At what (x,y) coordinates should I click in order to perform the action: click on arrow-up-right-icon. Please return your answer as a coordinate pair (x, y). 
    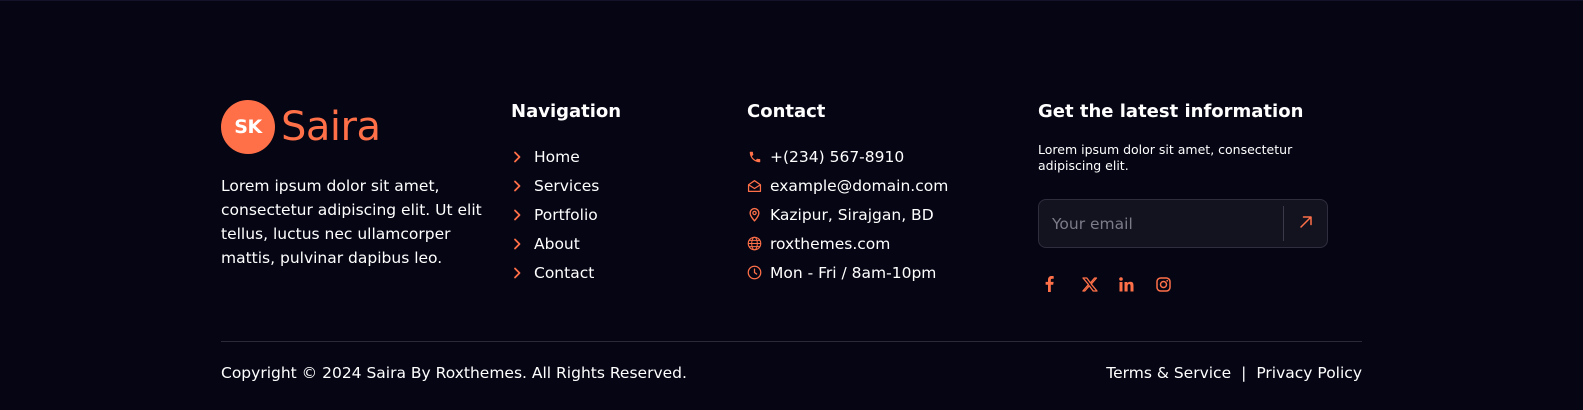
    Looking at the image, I should click on (1306, 223).